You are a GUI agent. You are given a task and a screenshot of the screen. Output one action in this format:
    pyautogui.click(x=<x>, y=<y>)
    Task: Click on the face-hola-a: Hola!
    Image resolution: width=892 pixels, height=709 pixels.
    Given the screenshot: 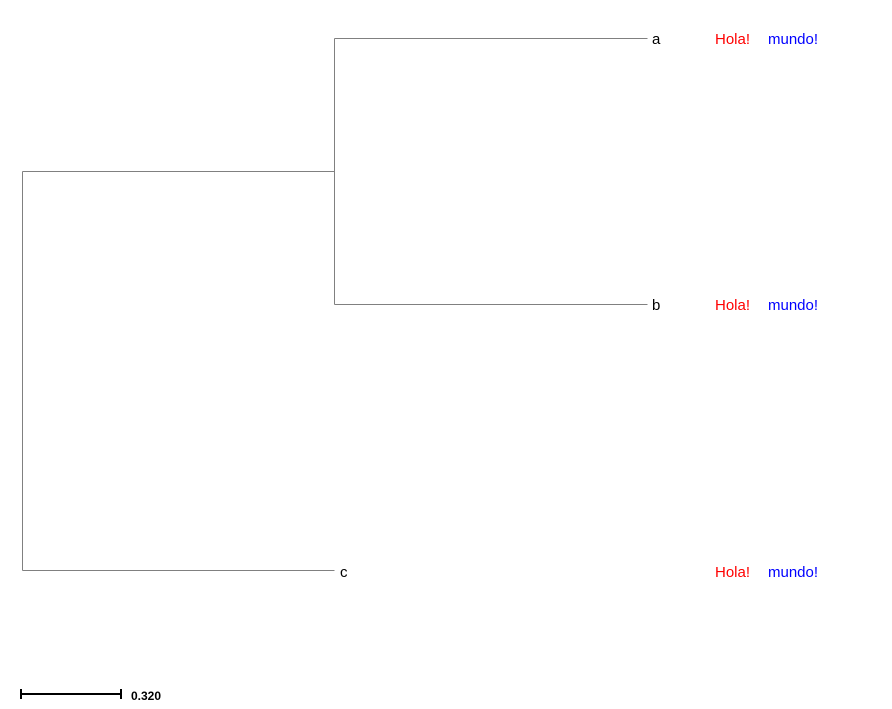 What is the action you would take?
    pyautogui.click(x=732, y=39)
    